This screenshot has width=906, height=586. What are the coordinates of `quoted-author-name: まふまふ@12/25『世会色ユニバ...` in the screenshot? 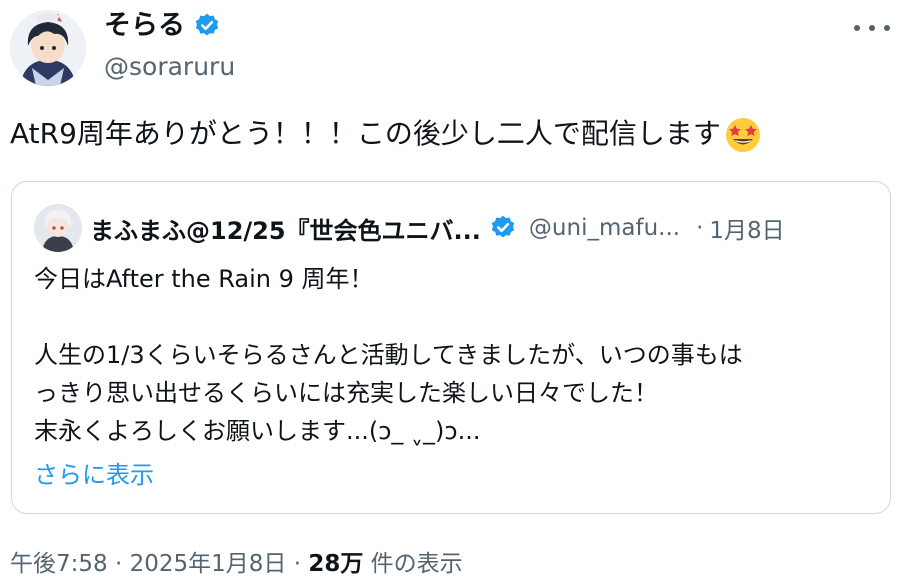 It's located at (285, 228).